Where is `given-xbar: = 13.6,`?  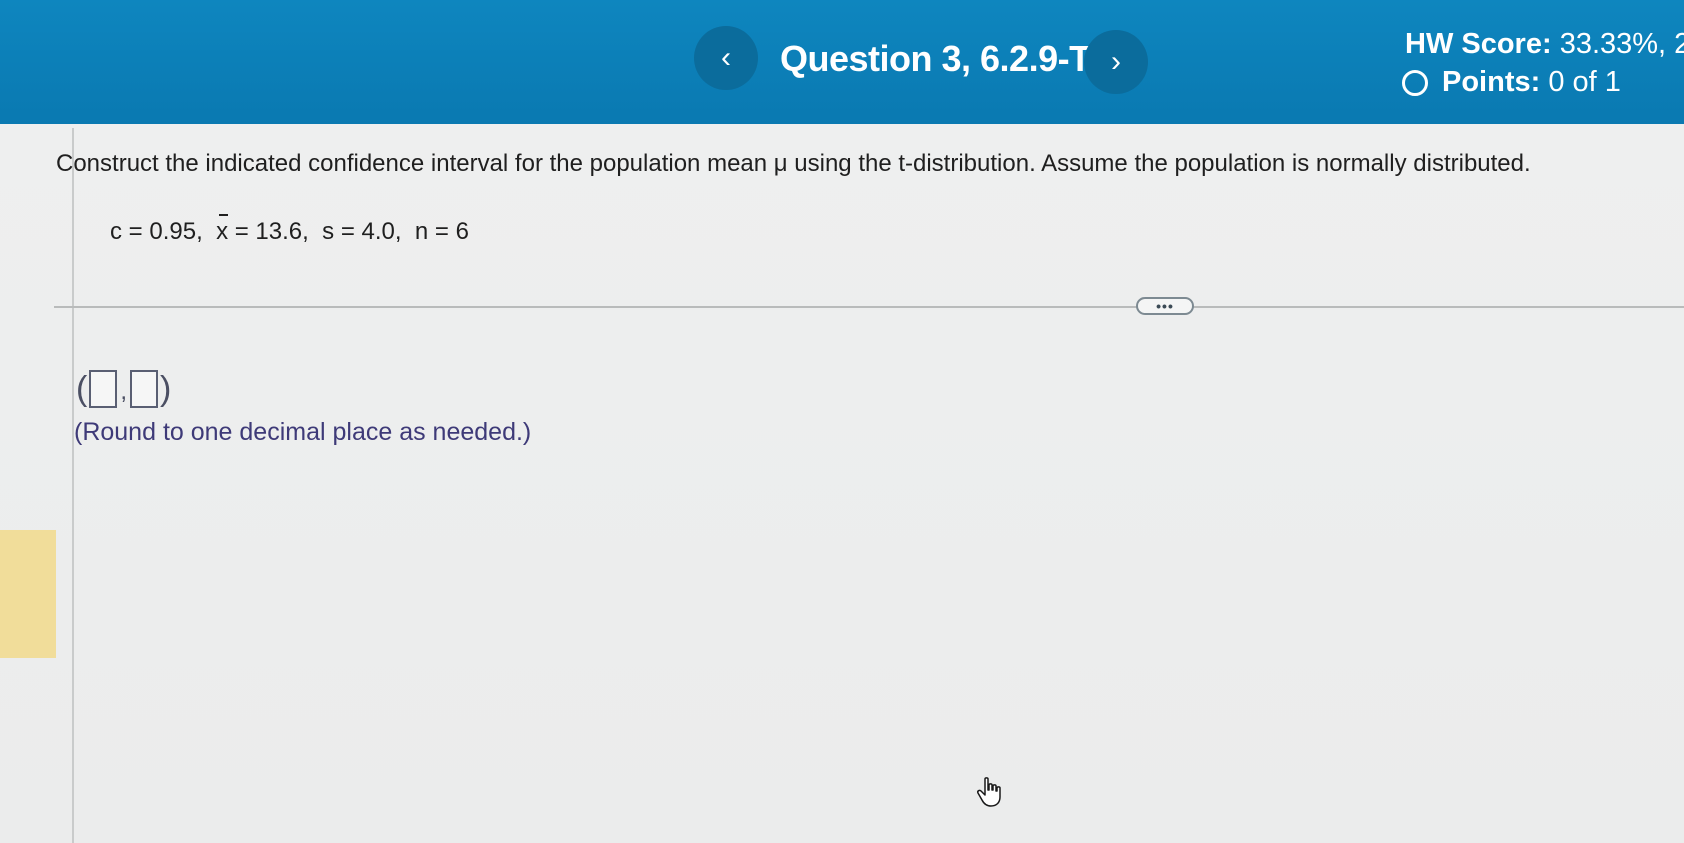 given-xbar: = 13.6, is located at coordinates (268, 231).